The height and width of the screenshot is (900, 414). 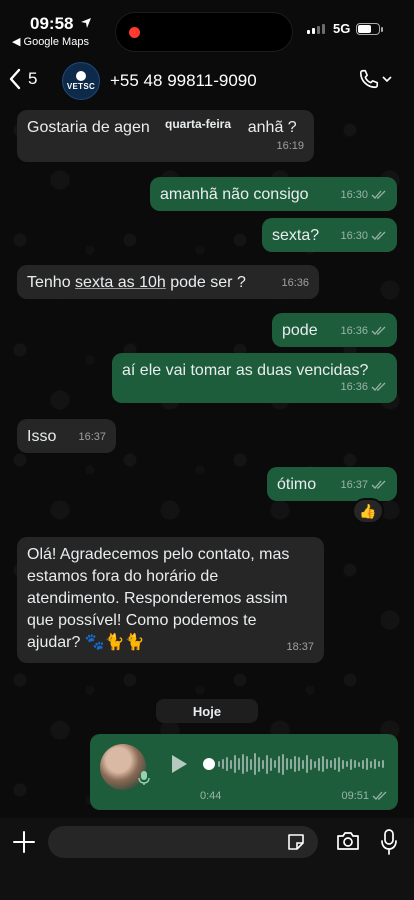 What do you see at coordinates (375, 79) in the screenshot?
I see `call-button` at bounding box center [375, 79].